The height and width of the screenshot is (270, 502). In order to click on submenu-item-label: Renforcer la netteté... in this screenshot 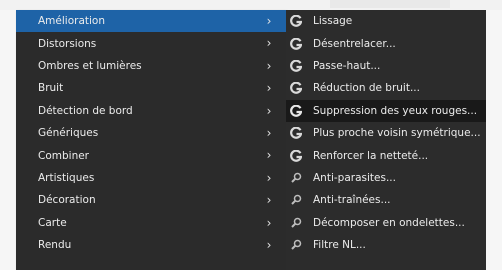, I will do `click(371, 155)`.